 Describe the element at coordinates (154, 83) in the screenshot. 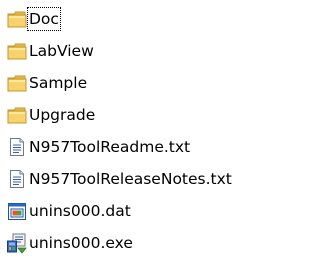

I see `file-item-sample: Sample` at that location.